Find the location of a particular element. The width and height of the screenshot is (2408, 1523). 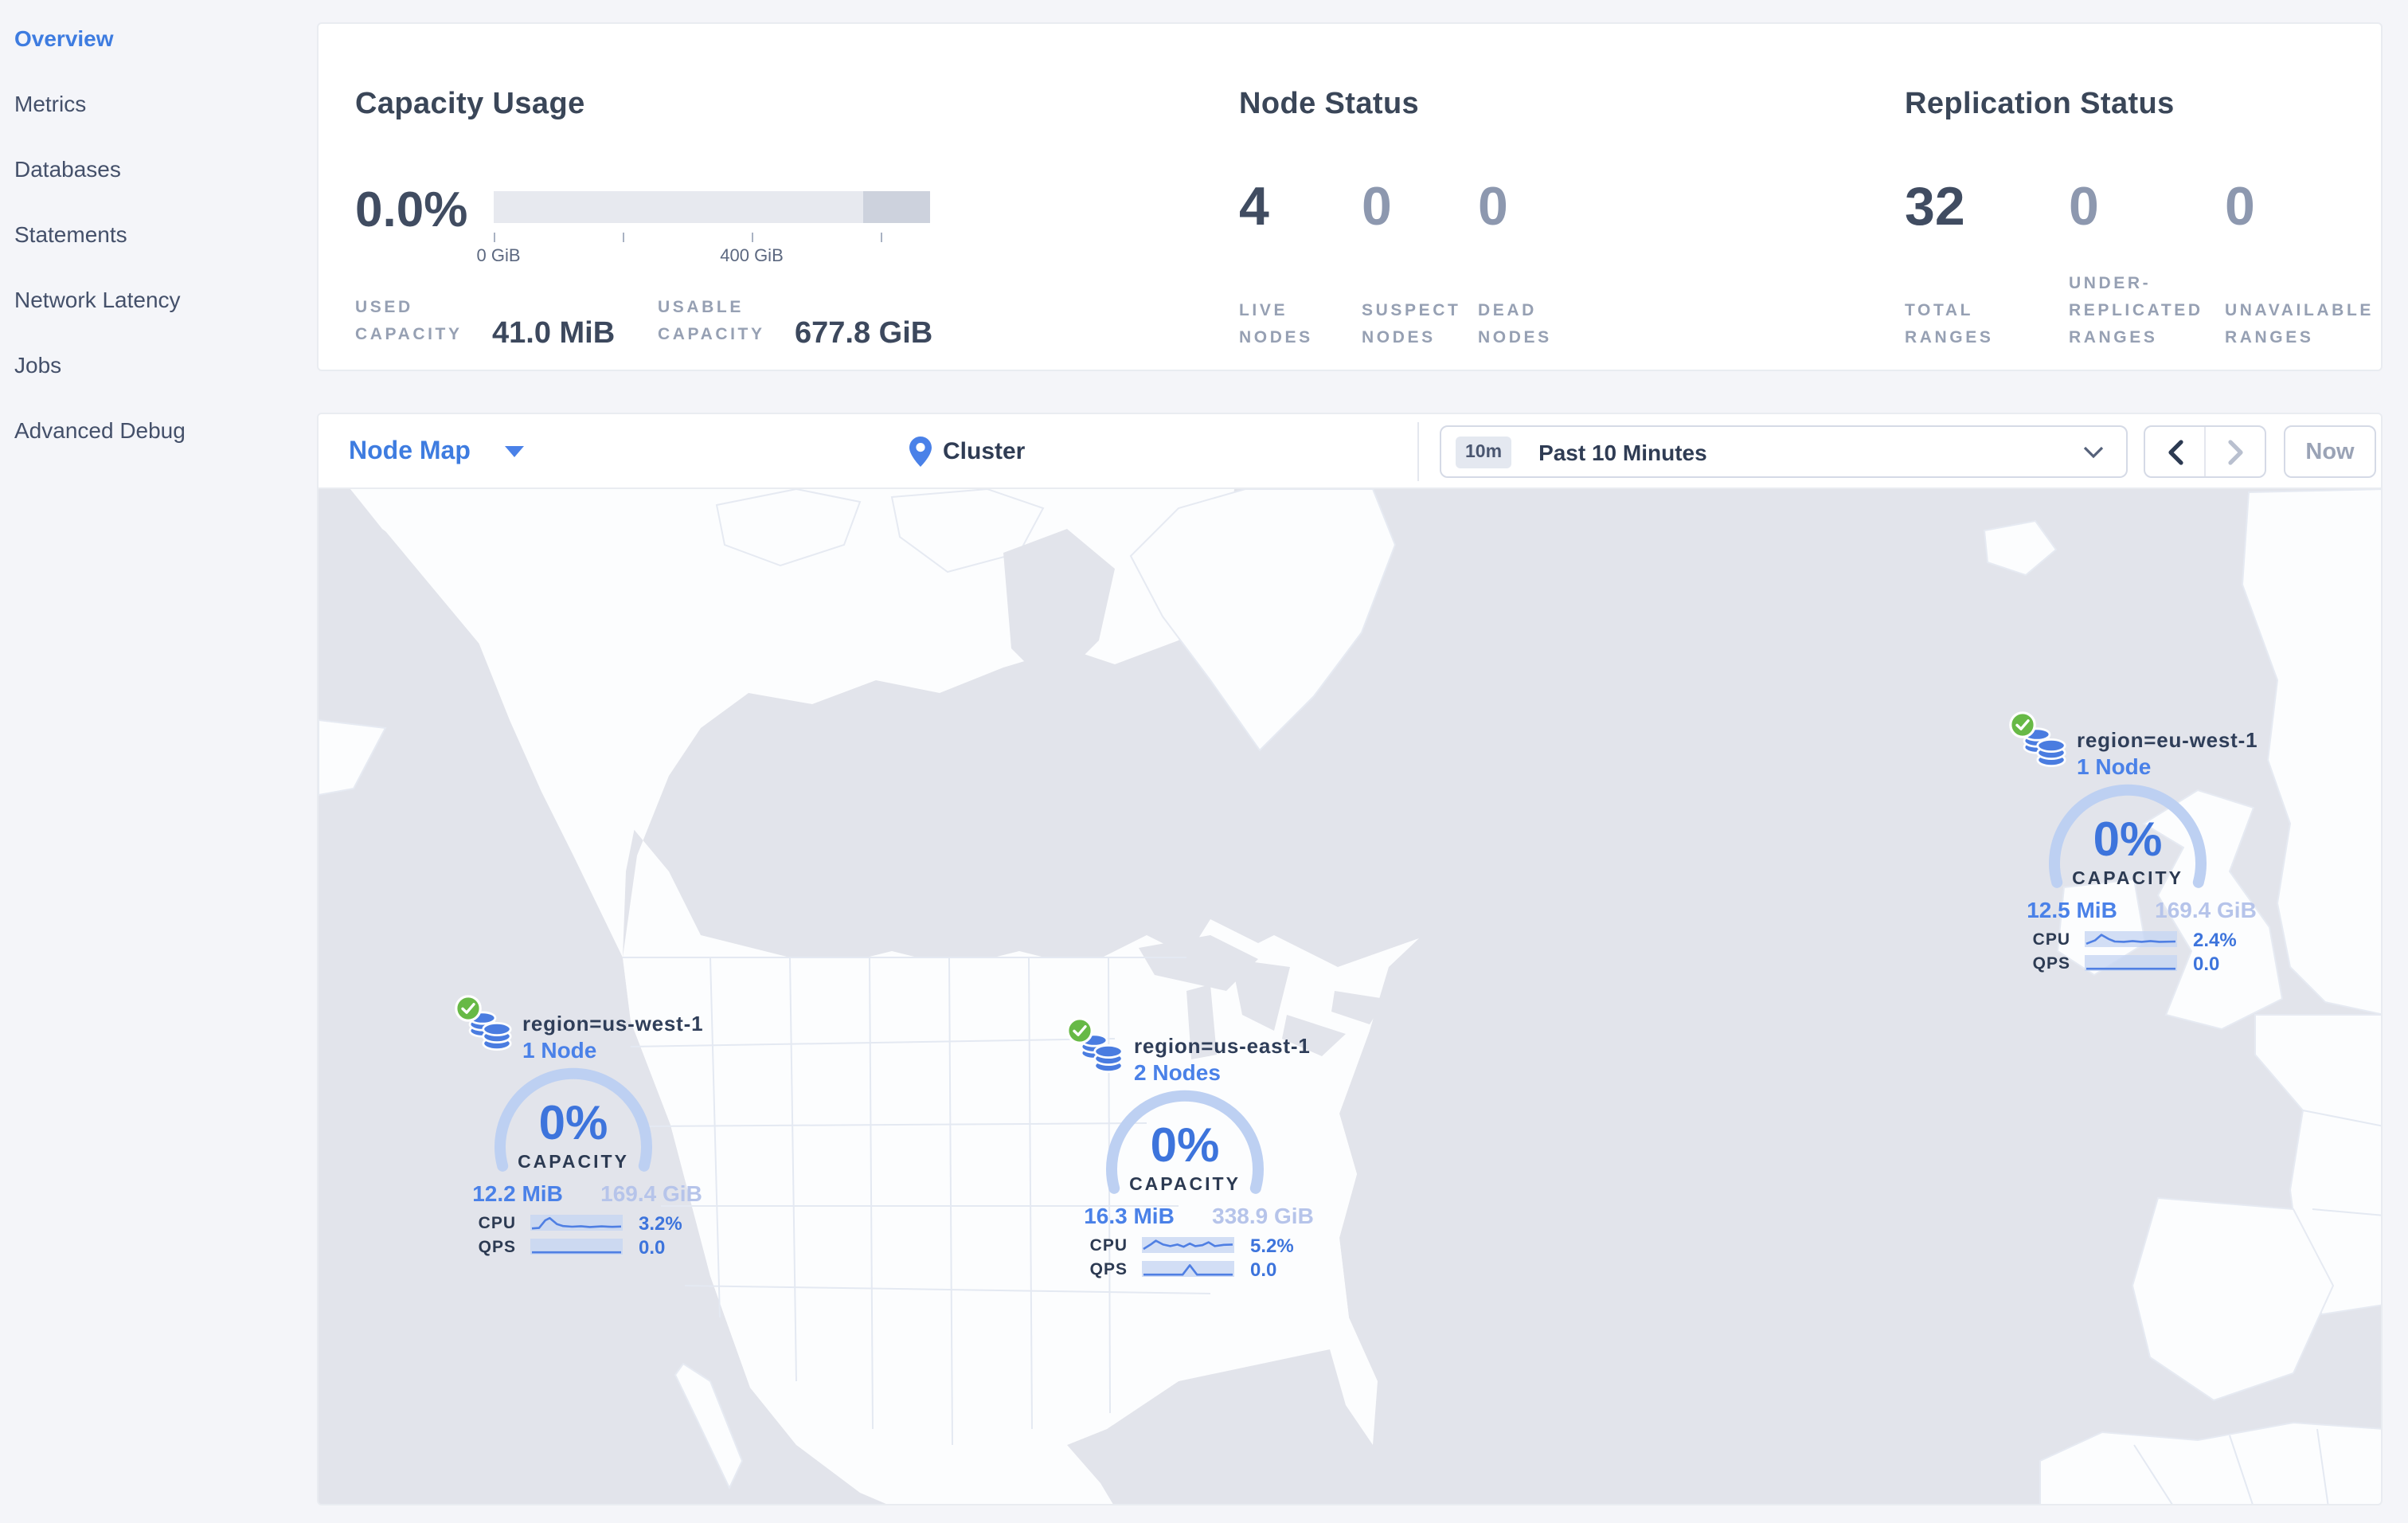

chevron-left-icon is located at coordinates (2175, 451).